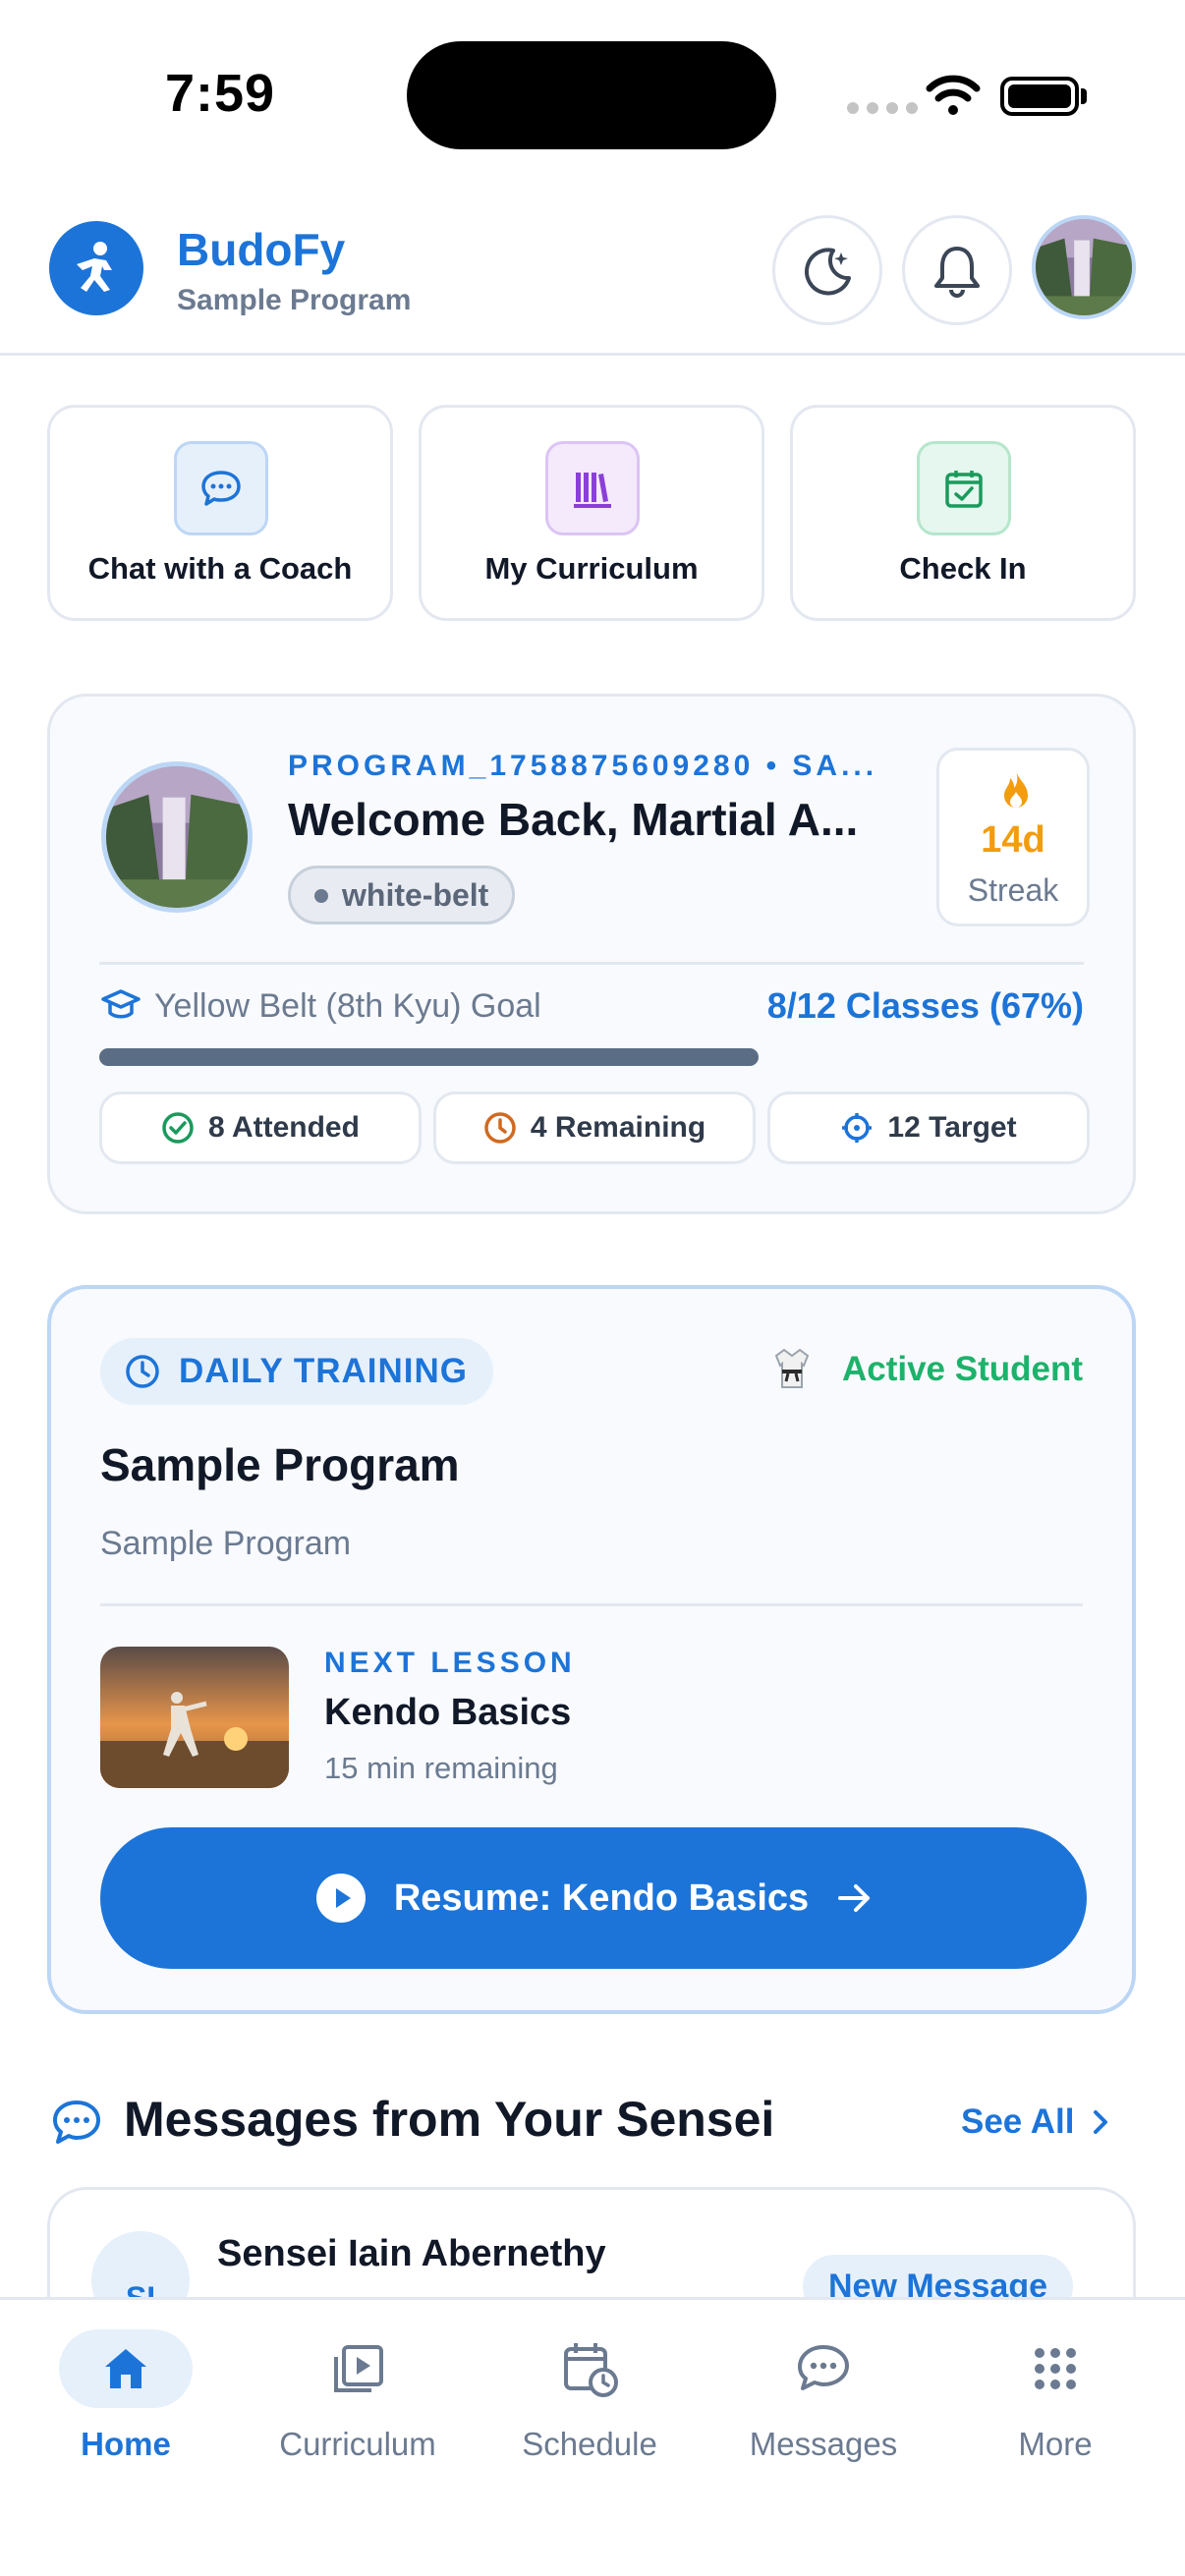  I want to click on tab-home: Home, so click(126, 2398).